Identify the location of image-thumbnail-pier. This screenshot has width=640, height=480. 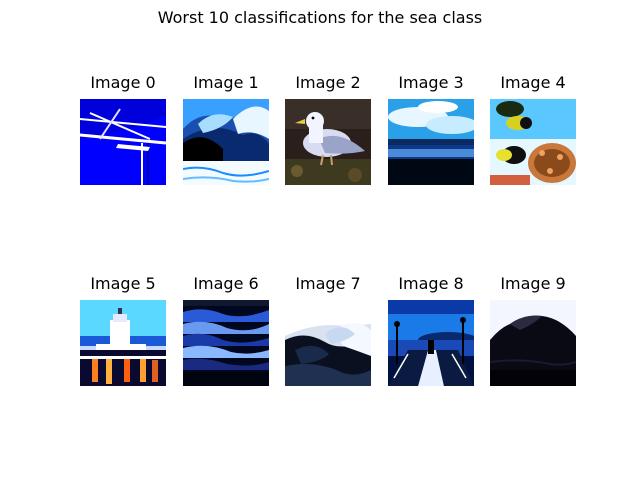
(431, 343).